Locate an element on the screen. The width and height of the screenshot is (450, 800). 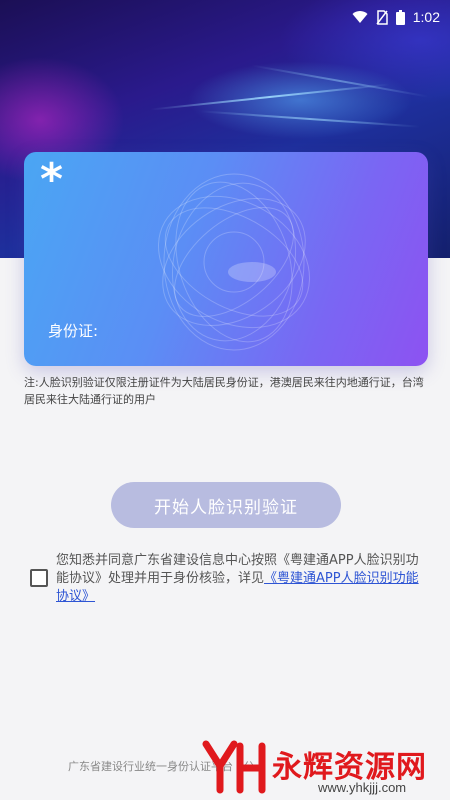
agreement-text-before: 您知悉并同意广东省建设信息中心按照 is located at coordinates (167, 560).